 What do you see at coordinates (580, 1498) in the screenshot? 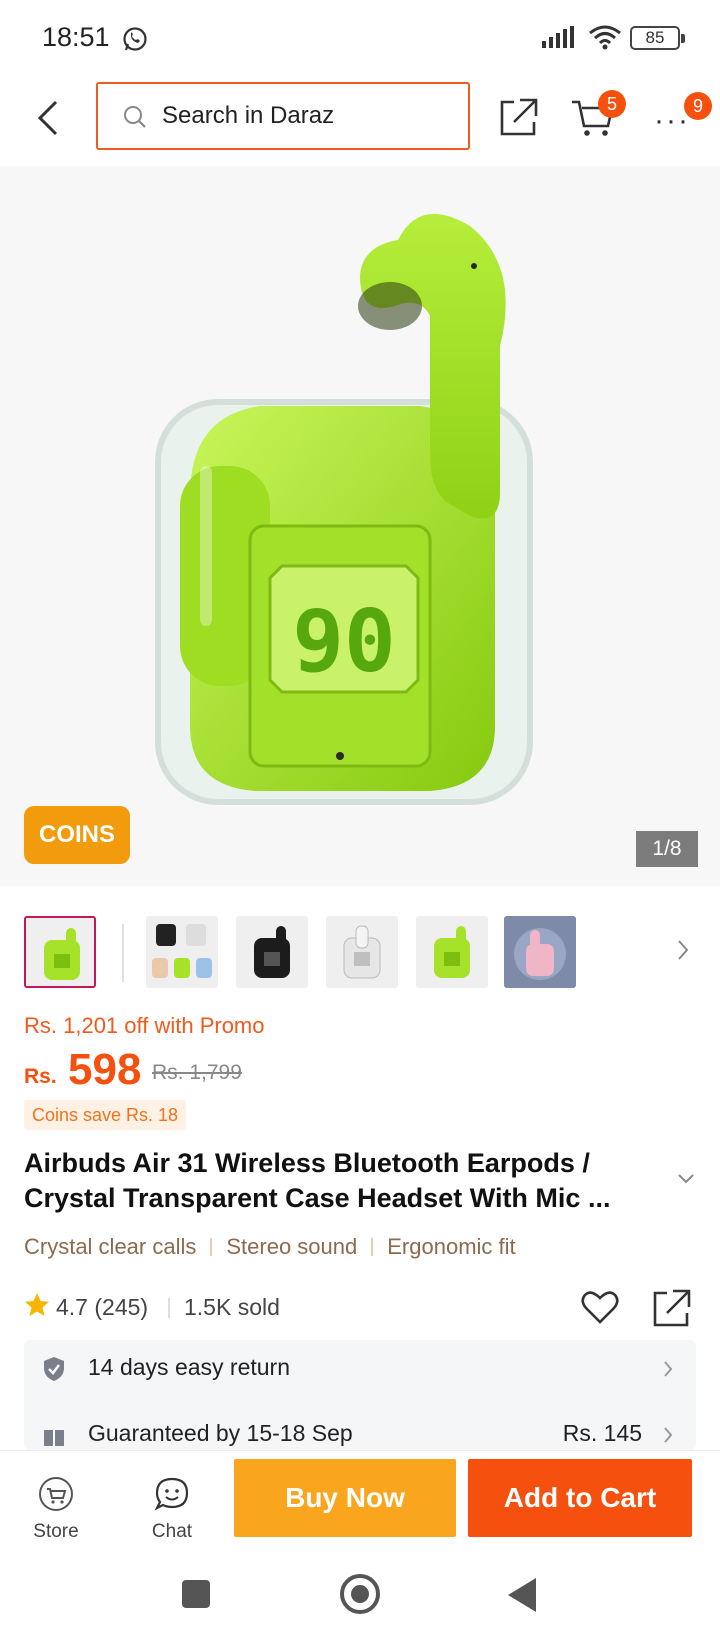
I see `add-to-cart-button: Add to Cart` at bounding box center [580, 1498].